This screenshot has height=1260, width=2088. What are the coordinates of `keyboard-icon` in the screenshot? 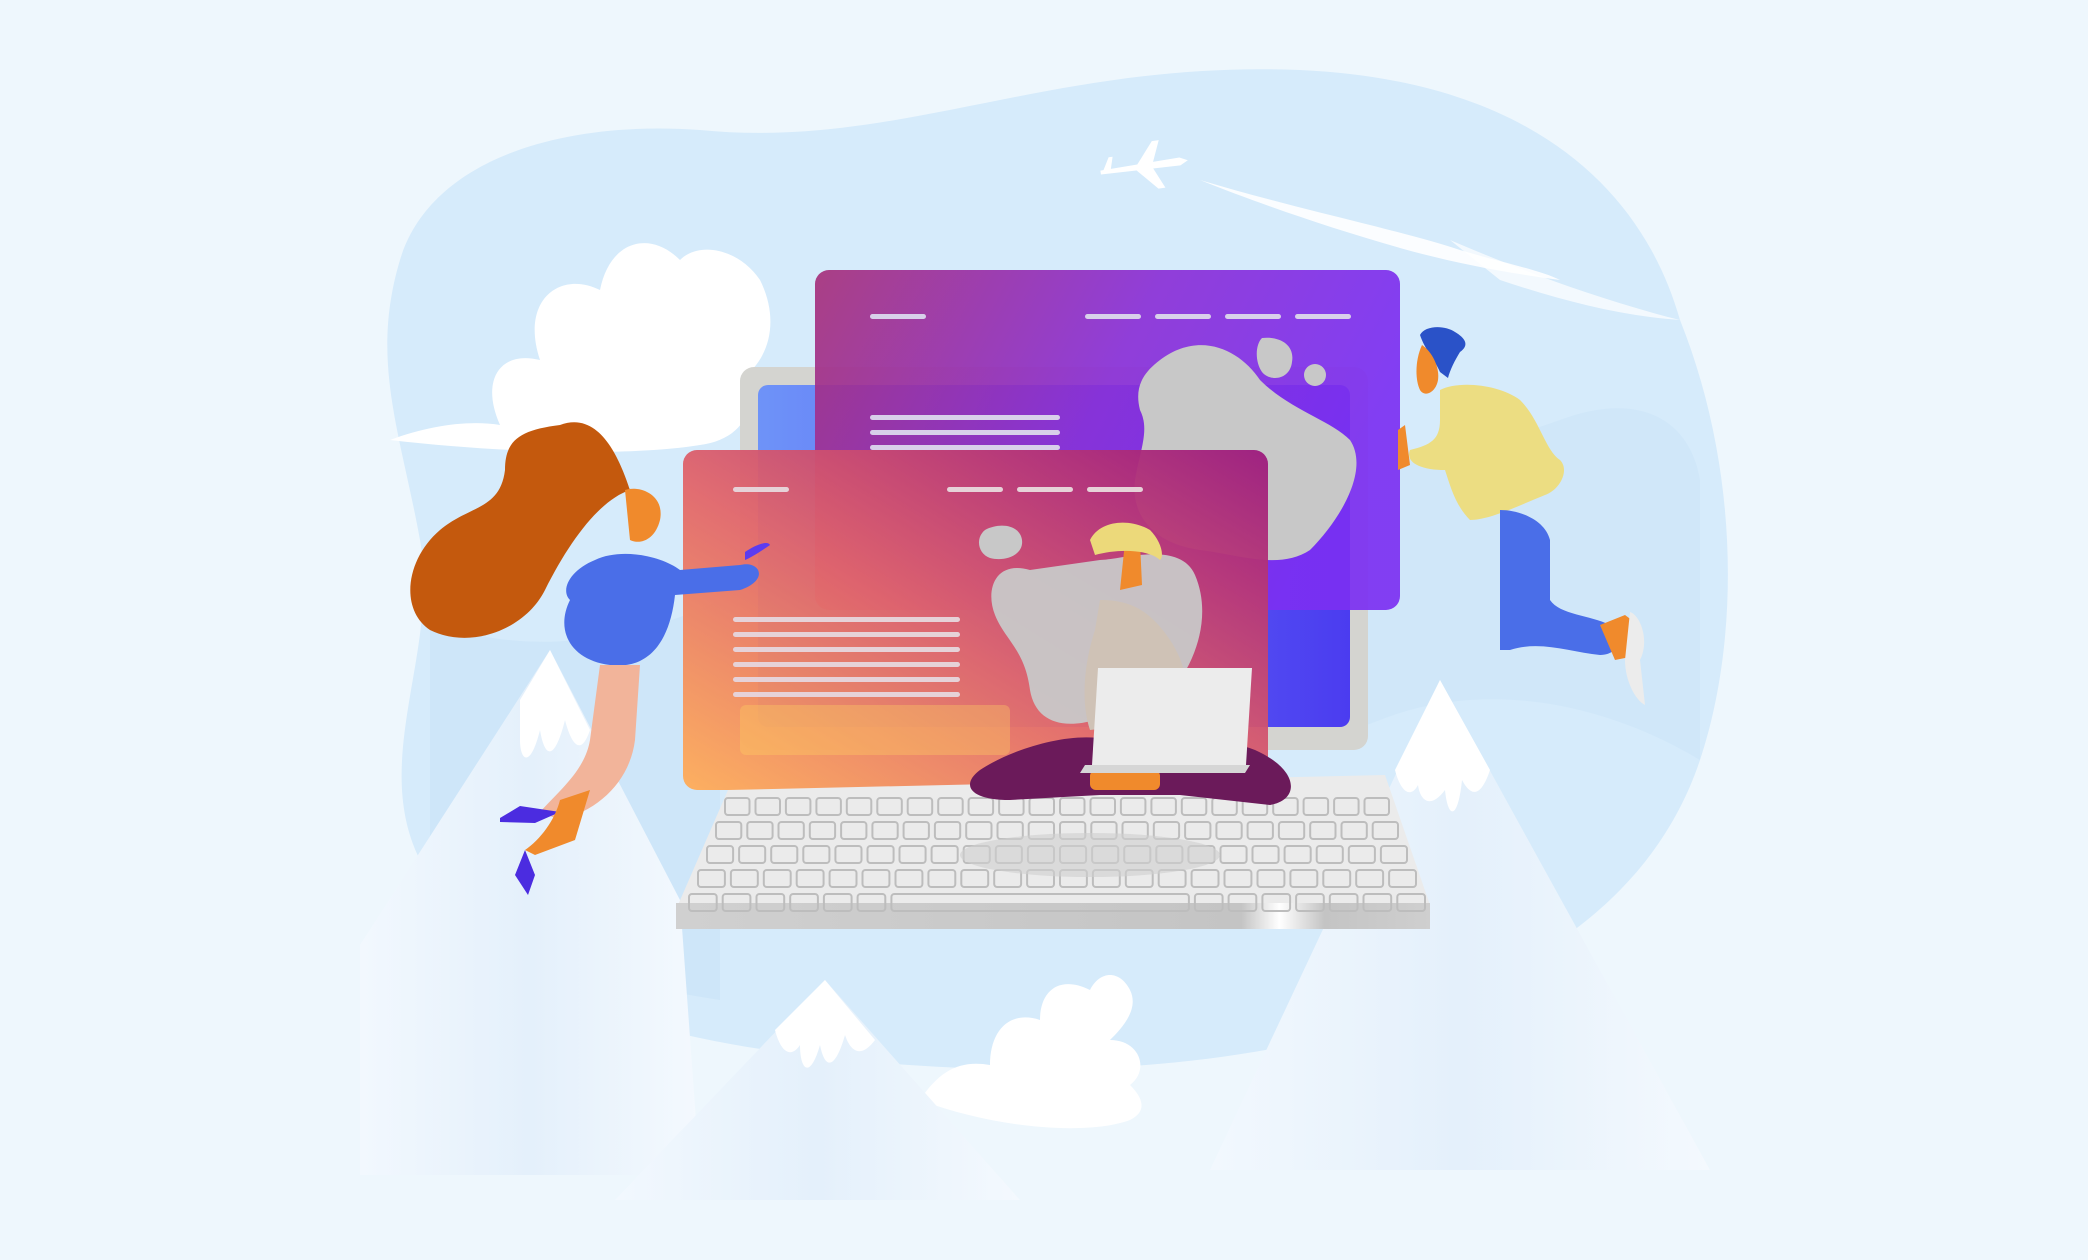 It's located at (1053, 852).